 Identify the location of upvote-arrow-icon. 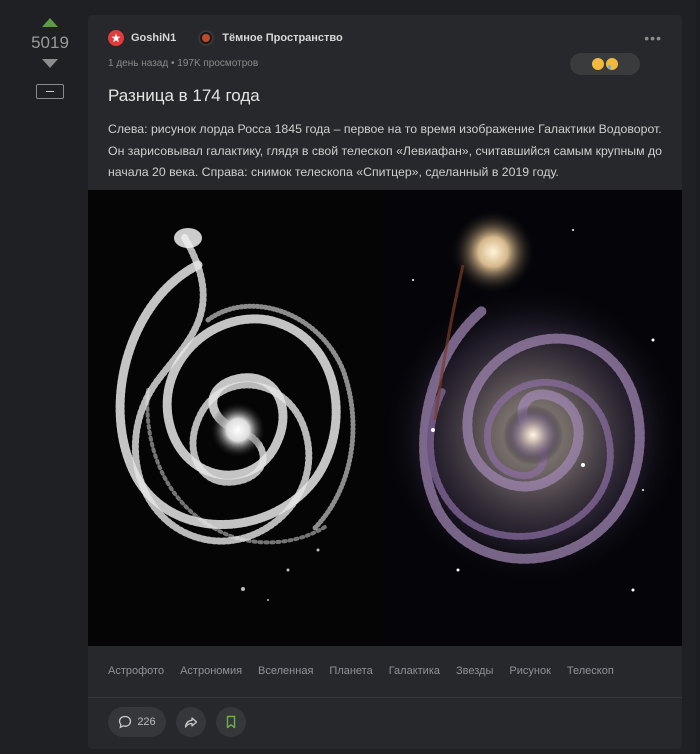
(50, 22).